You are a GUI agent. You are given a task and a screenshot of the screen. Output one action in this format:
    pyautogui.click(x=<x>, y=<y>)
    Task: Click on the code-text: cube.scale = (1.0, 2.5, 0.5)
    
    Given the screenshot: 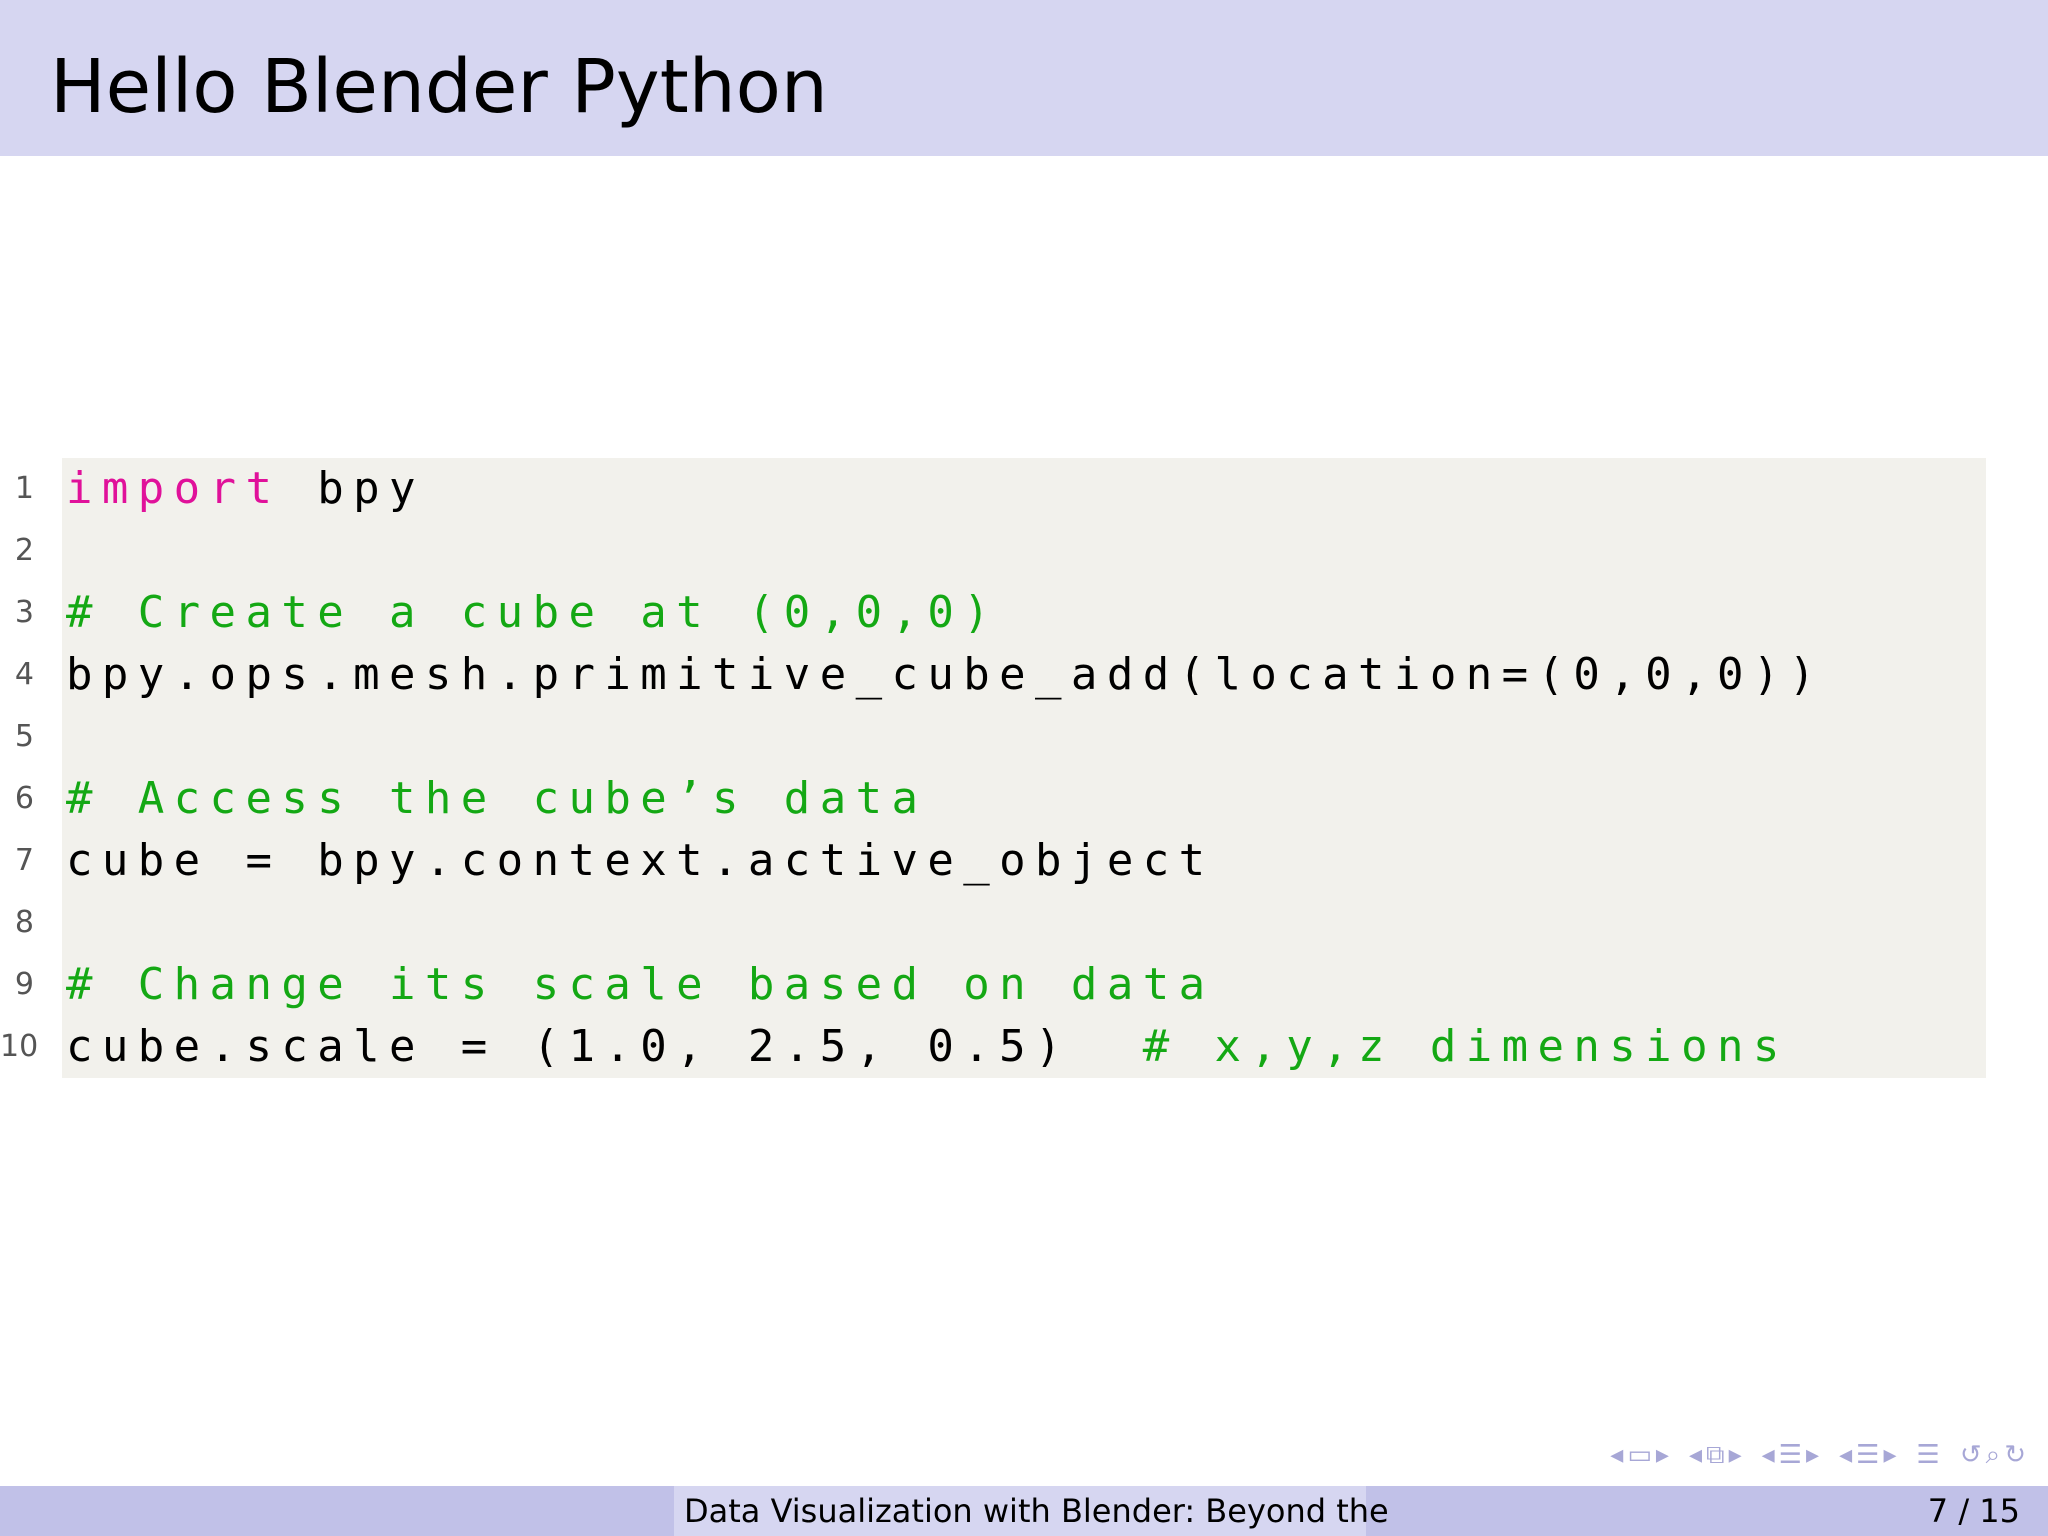 What is the action you would take?
    pyautogui.click(x=604, y=1046)
    